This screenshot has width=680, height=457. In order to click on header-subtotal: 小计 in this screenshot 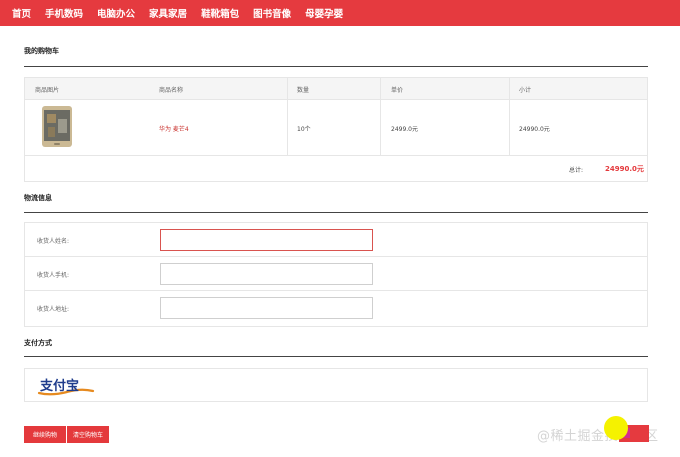, I will do `click(525, 90)`.